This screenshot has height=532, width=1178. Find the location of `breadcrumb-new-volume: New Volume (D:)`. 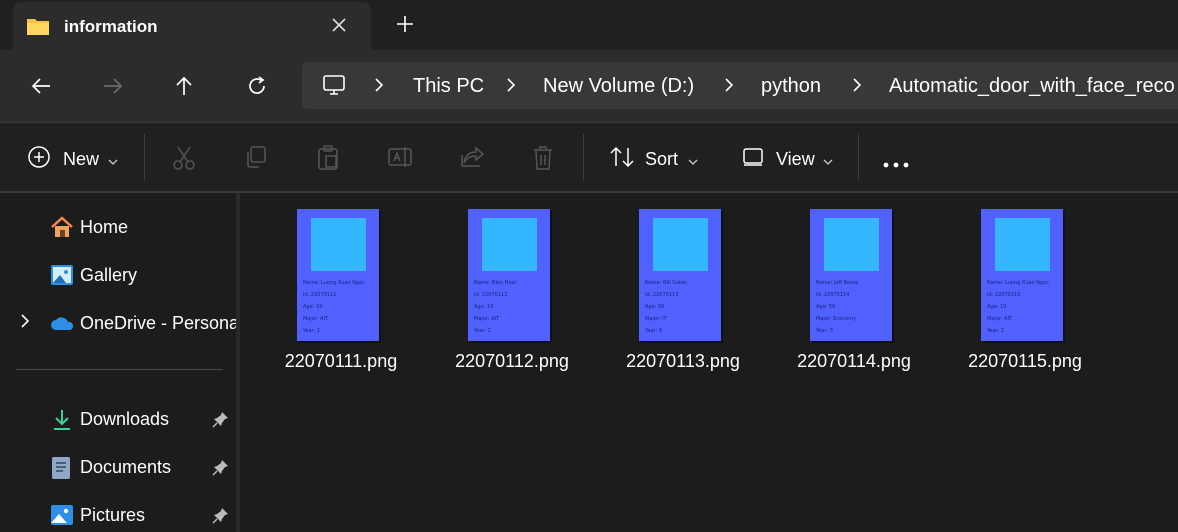

breadcrumb-new-volume: New Volume (D:) is located at coordinates (618, 86).